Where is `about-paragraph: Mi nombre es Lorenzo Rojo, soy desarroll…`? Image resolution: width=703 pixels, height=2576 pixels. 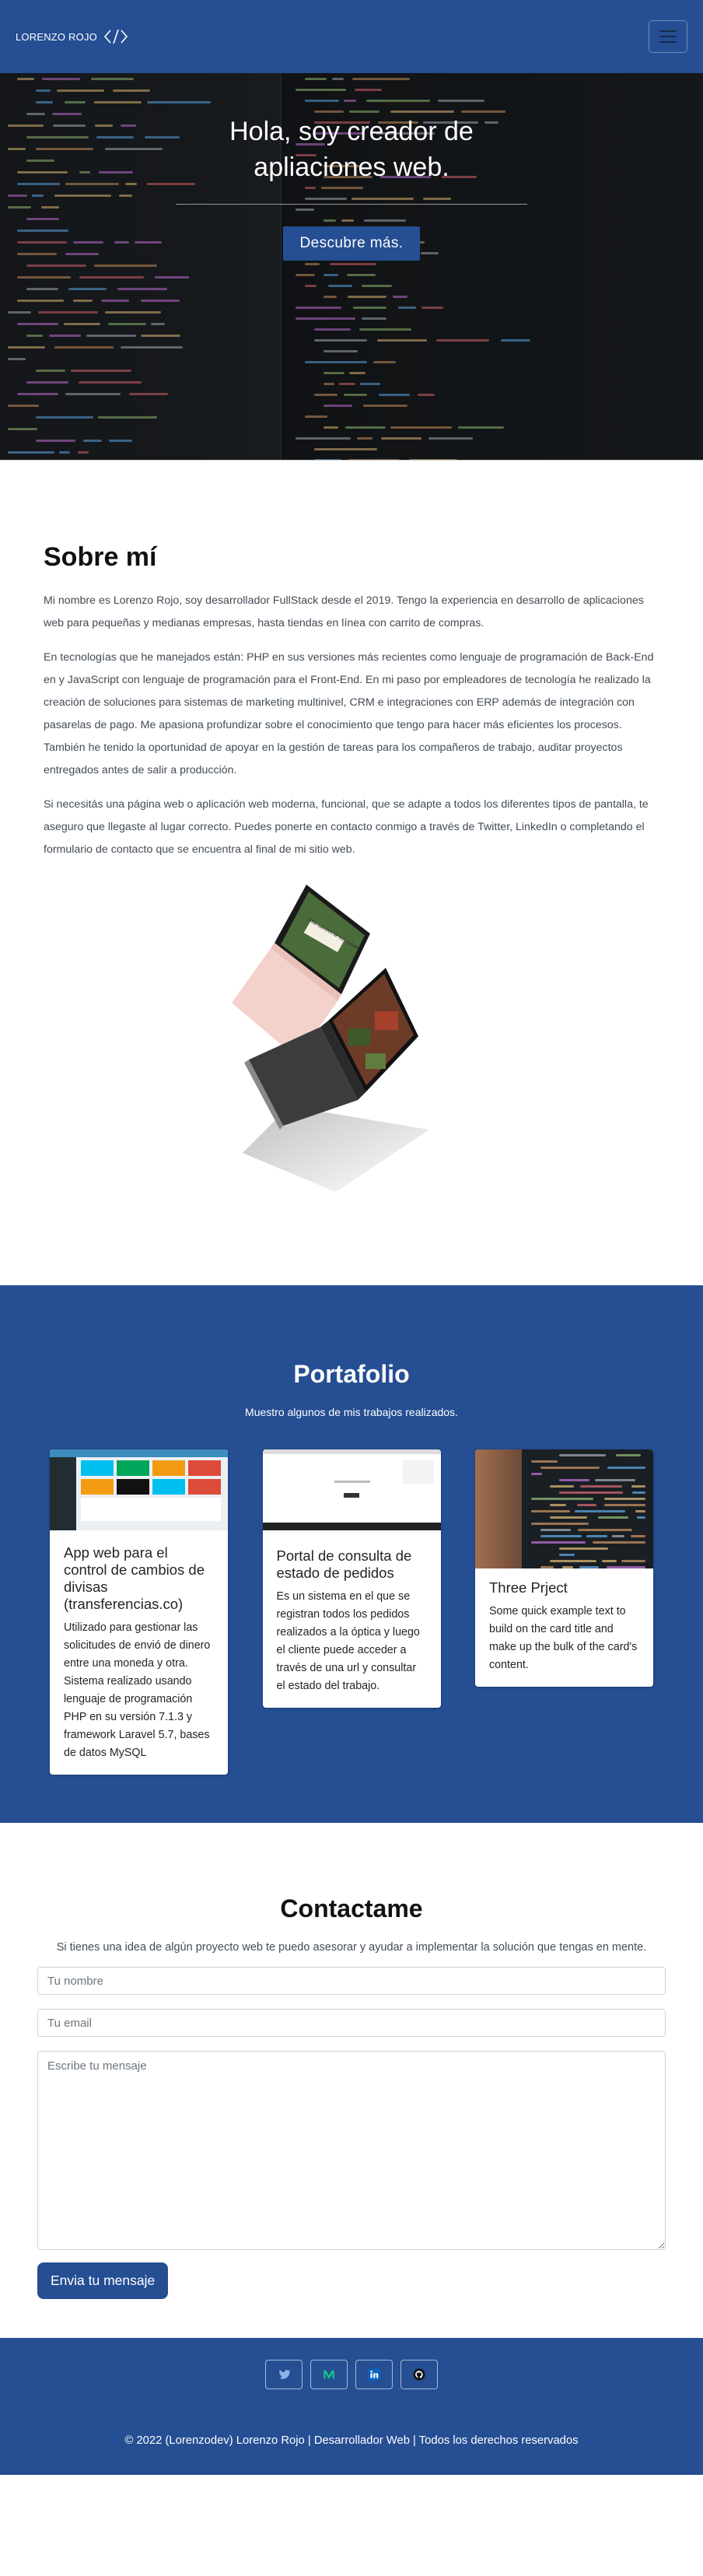 about-paragraph: Mi nombre es Lorenzo Rojo, soy desarroll… is located at coordinates (344, 611).